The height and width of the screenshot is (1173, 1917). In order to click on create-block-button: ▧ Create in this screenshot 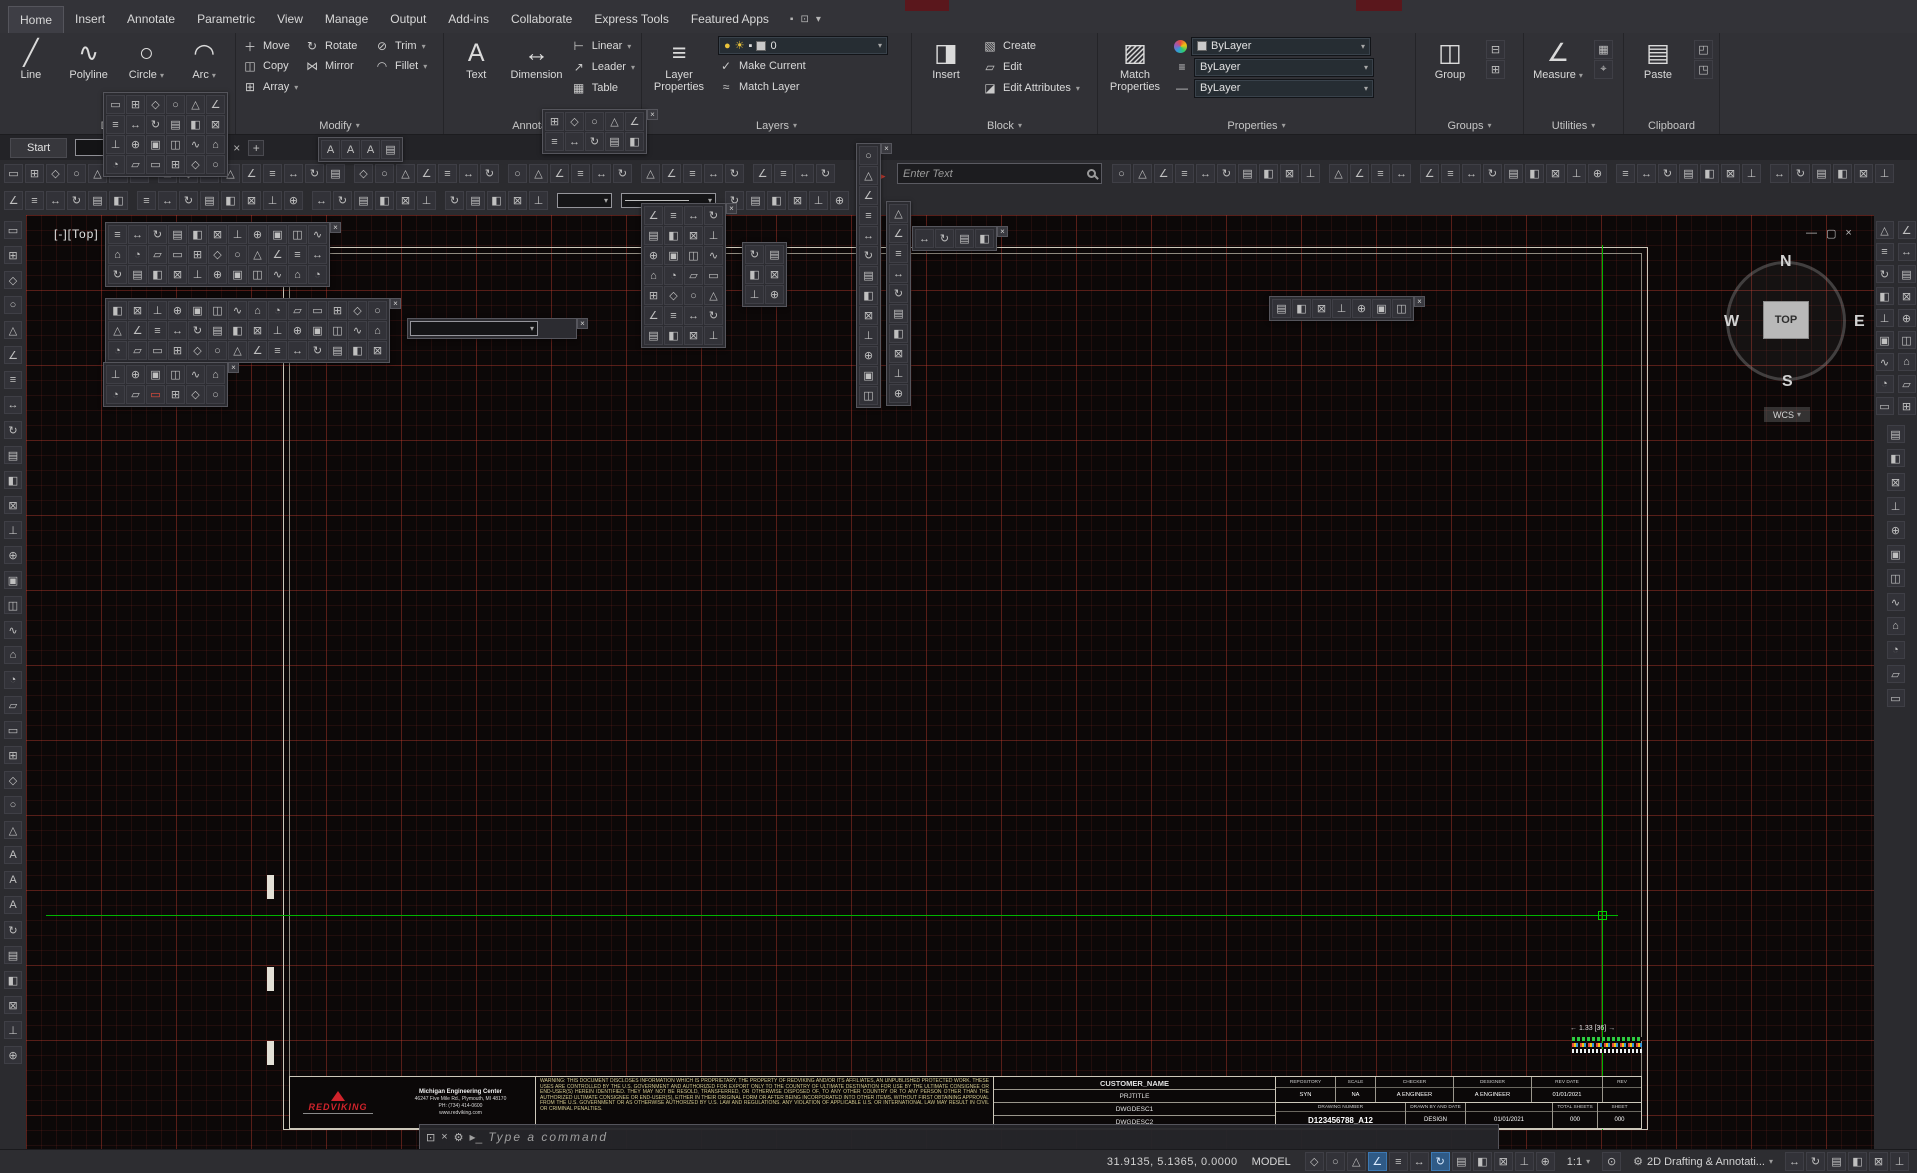, I will do `click(1031, 46)`.